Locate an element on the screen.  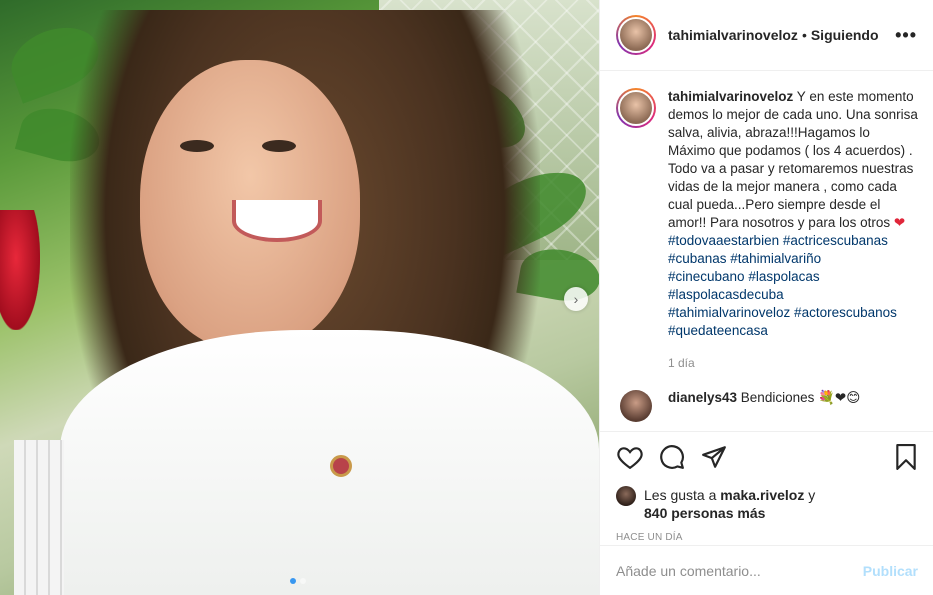
eye-left is located at coordinates (197, 146).